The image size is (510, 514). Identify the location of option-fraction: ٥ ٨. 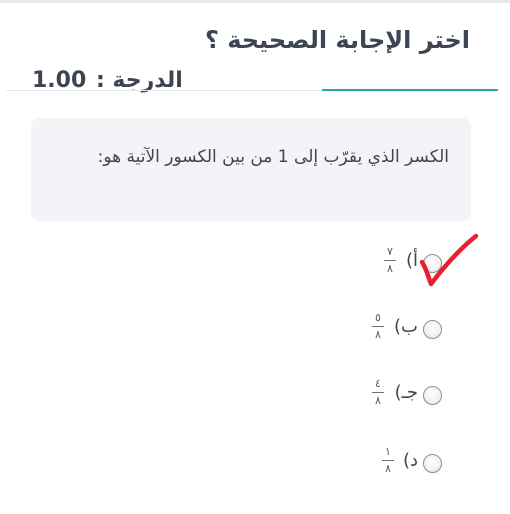
(378, 326).